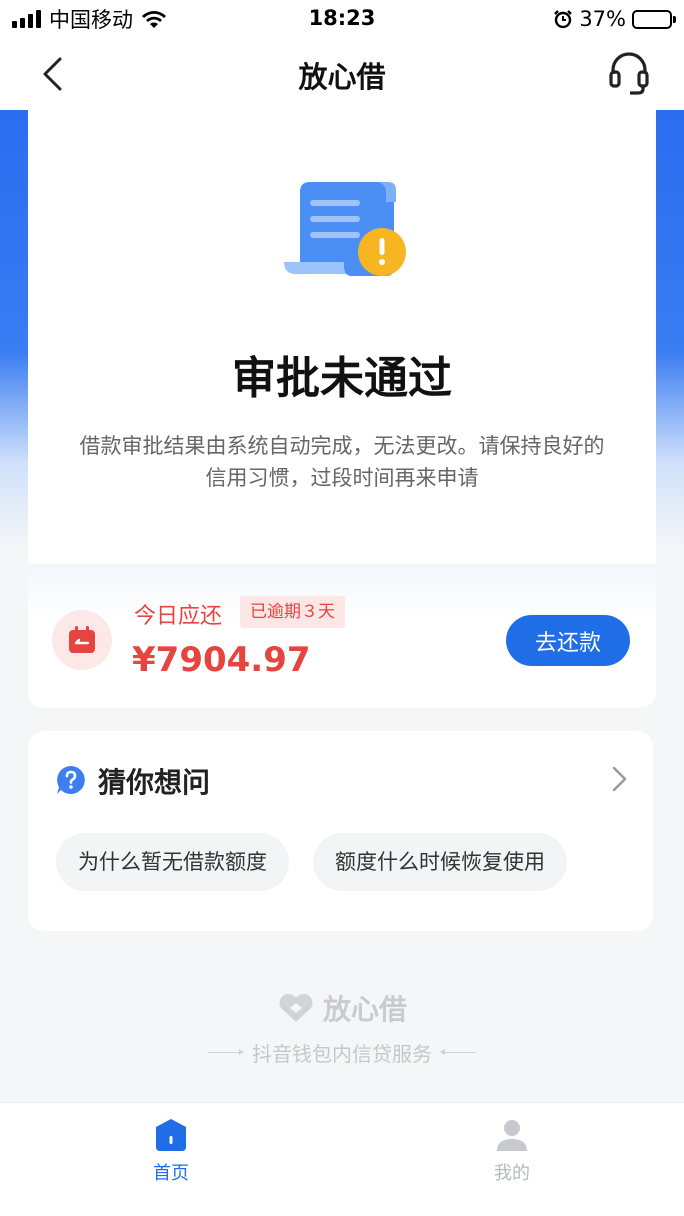  Describe the element at coordinates (342, 636) in the screenshot. I see `repayment-row: 今日应还 已逾期３天 ¥7904.97 去还款` at that location.